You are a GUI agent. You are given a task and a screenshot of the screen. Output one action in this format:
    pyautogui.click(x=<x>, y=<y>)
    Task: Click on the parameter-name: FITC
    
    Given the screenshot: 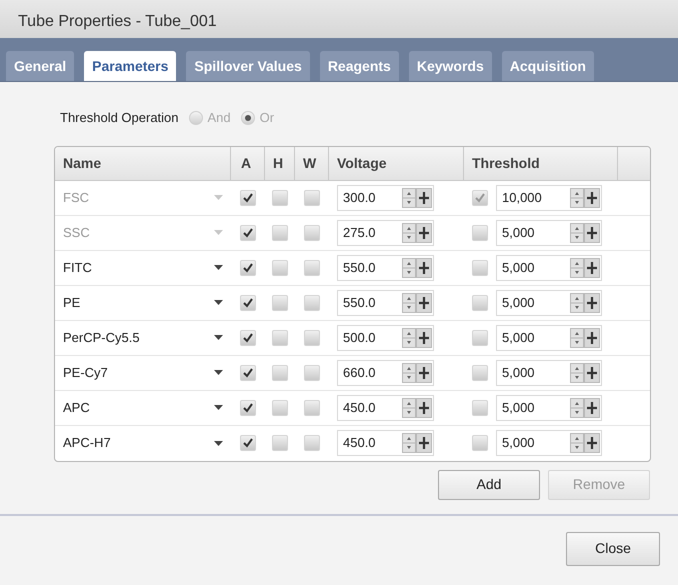 What is the action you would take?
    pyautogui.click(x=77, y=267)
    